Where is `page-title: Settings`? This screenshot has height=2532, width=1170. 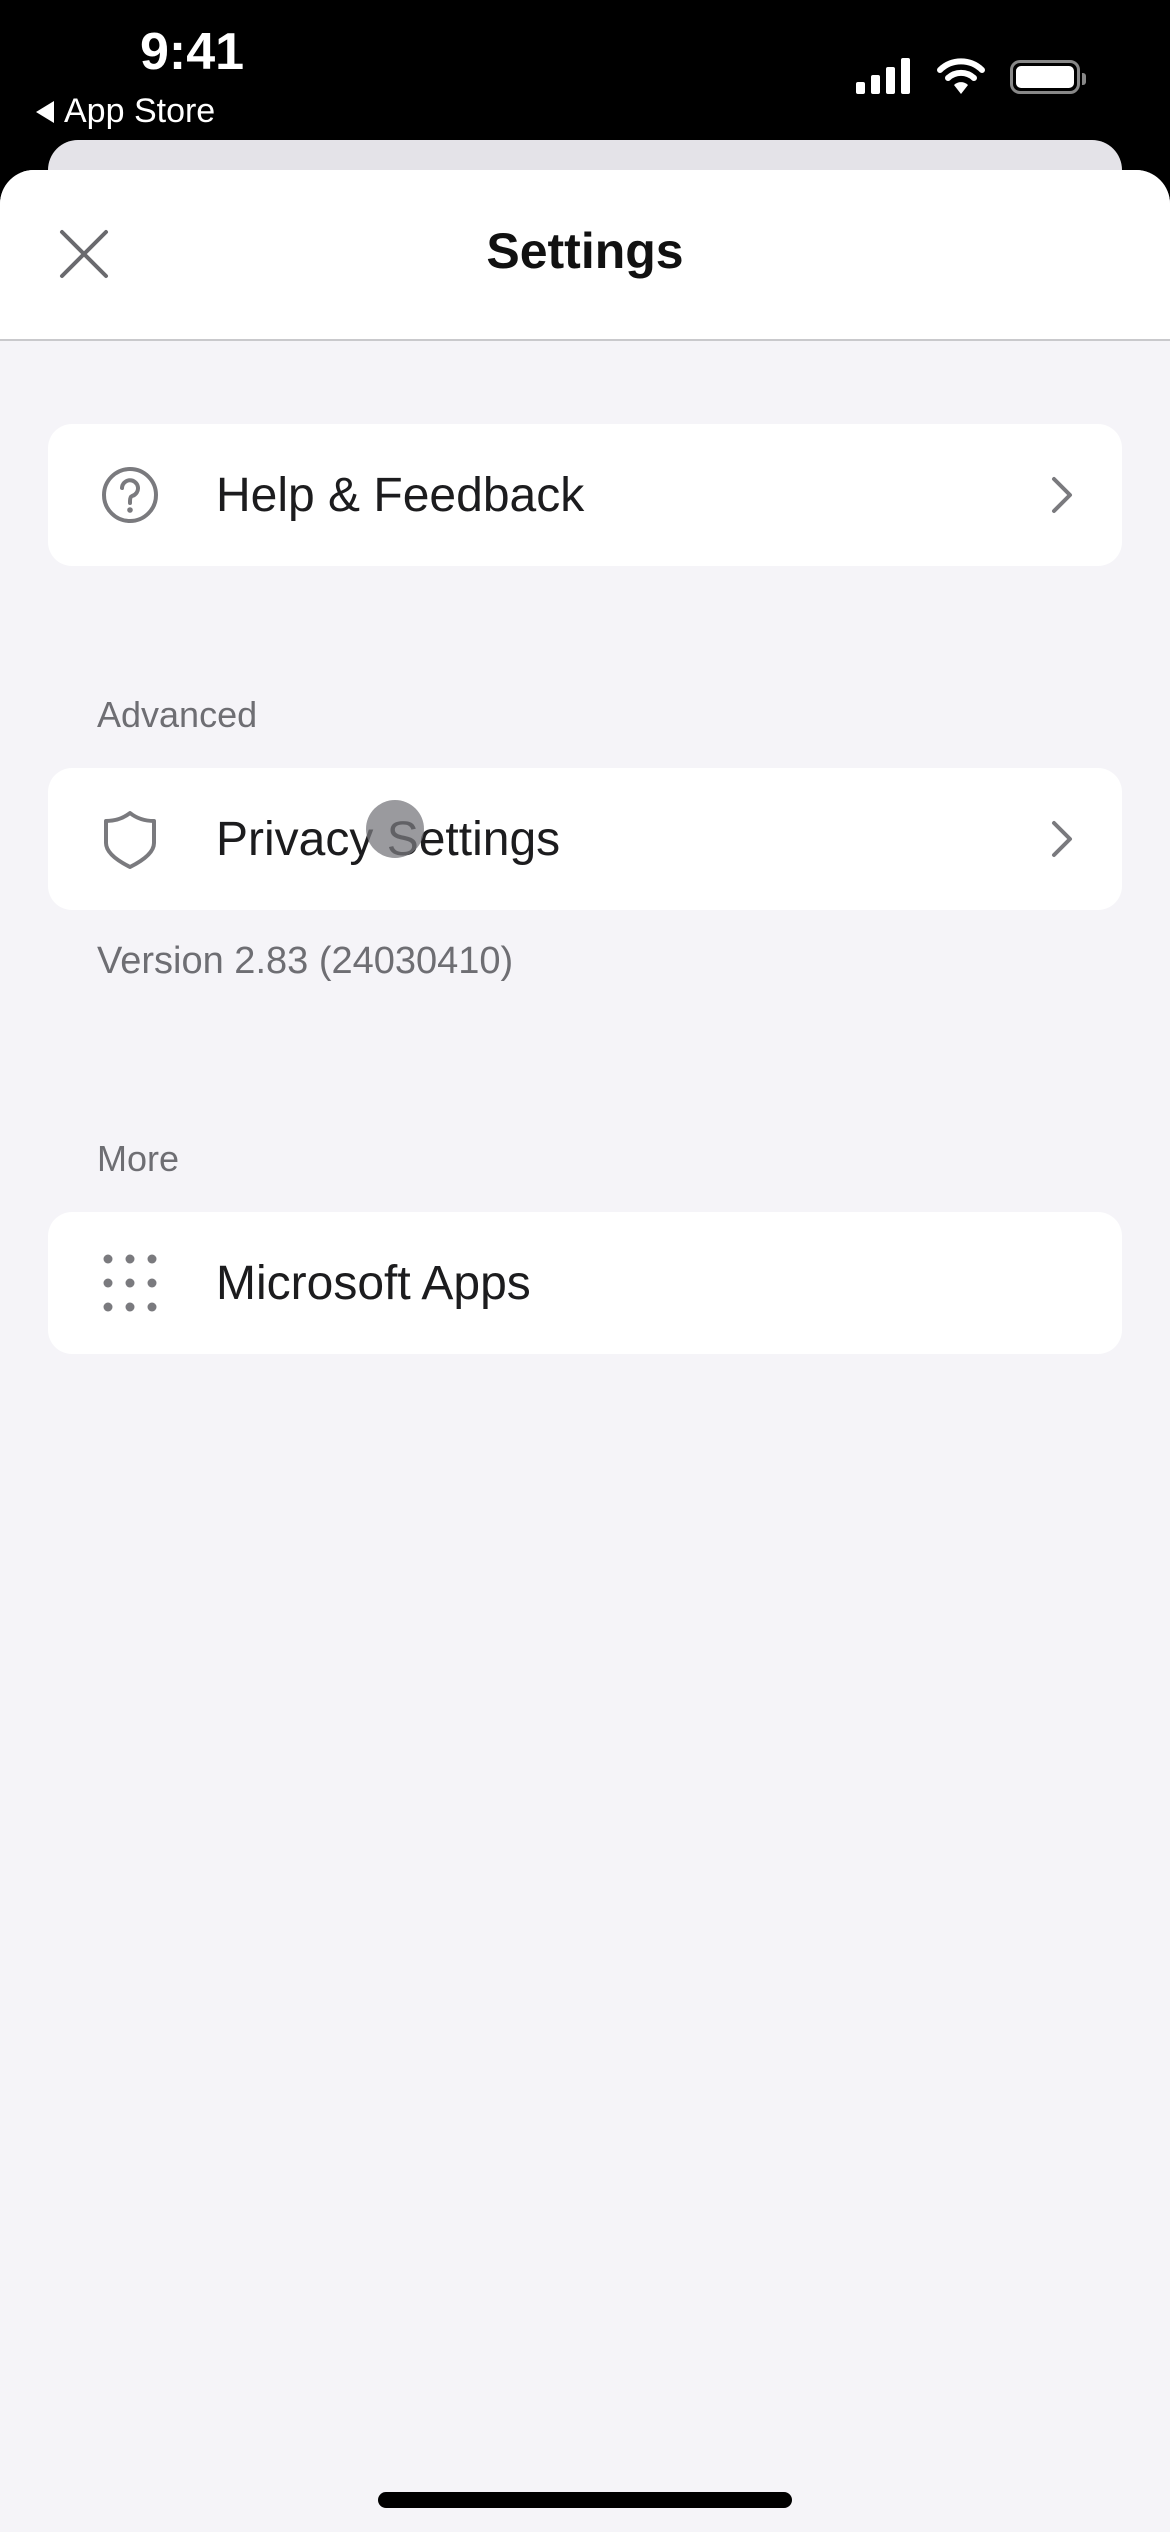 page-title: Settings is located at coordinates (585, 251).